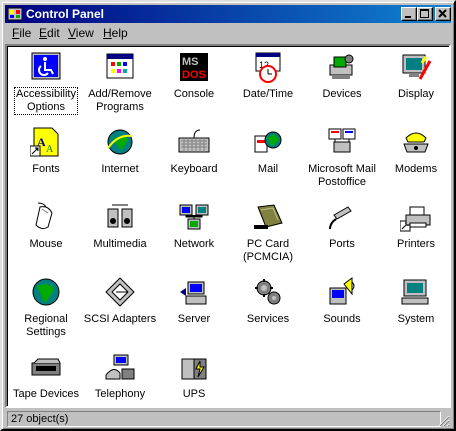  Describe the element at coordinates (268, 169) in the screenshot. I see `item-label: Mail` at that location.